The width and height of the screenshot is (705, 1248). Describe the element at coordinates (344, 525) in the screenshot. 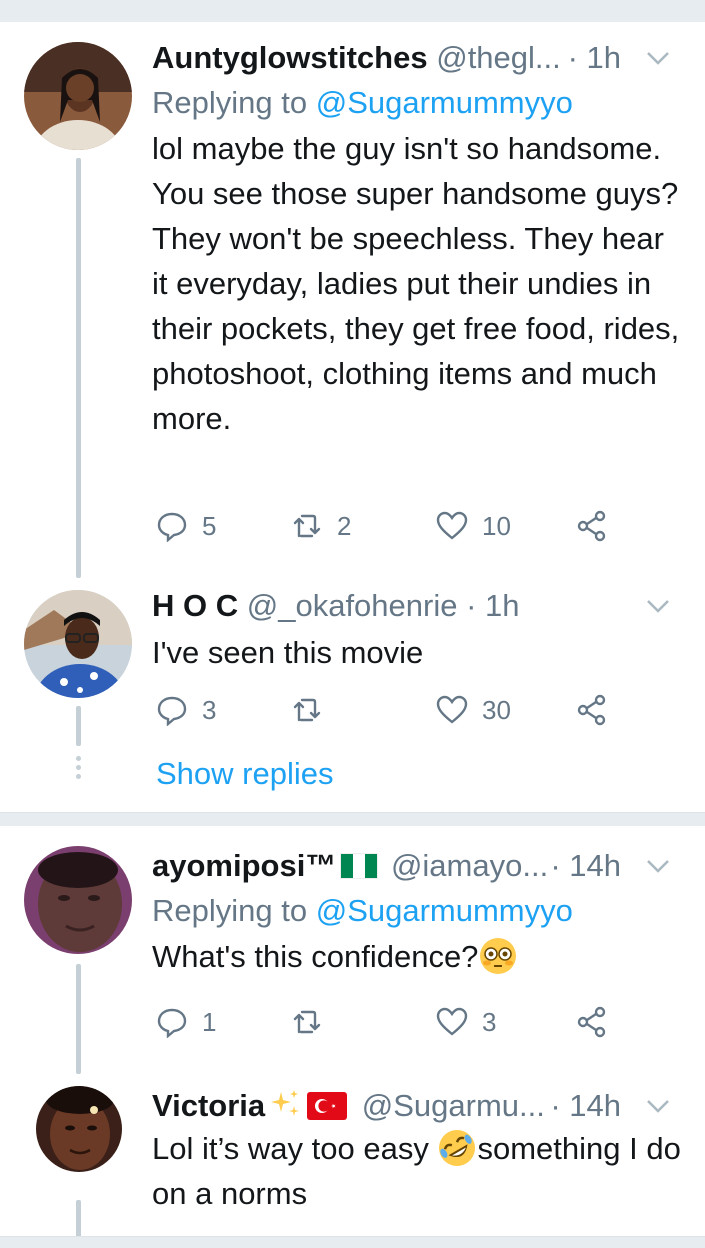

I see `retweet-count: 2` at that location.